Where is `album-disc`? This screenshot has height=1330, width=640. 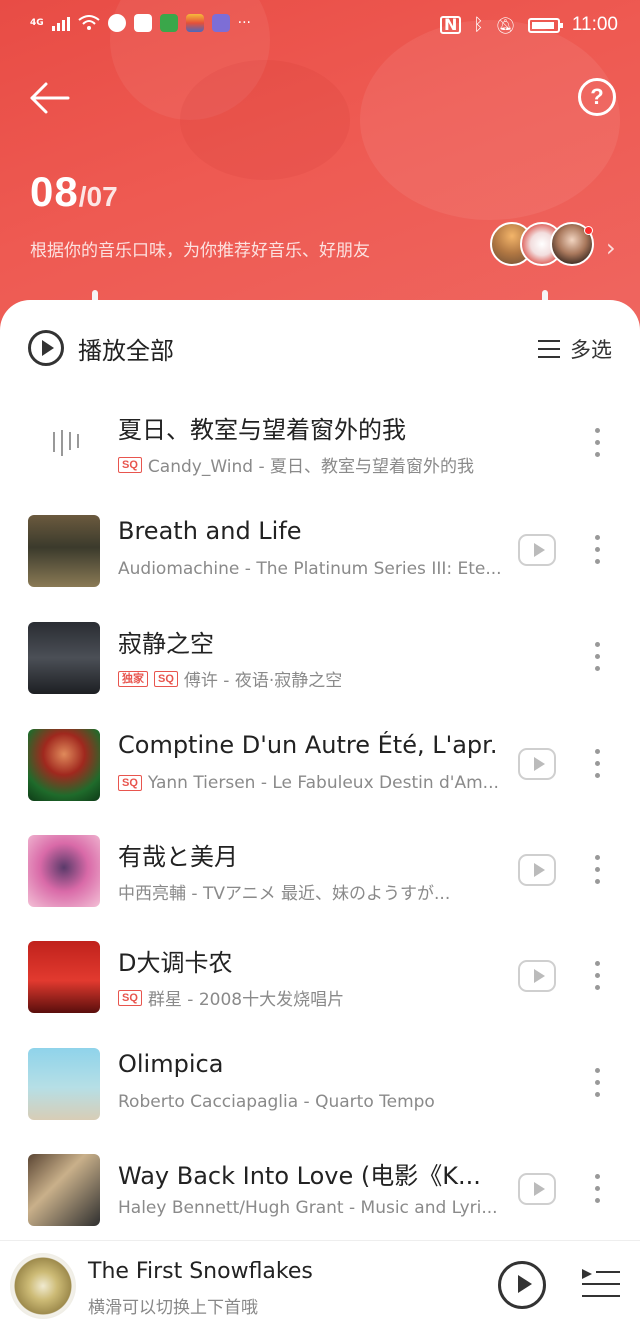 album-disc is located at coordinates (43, 1286).